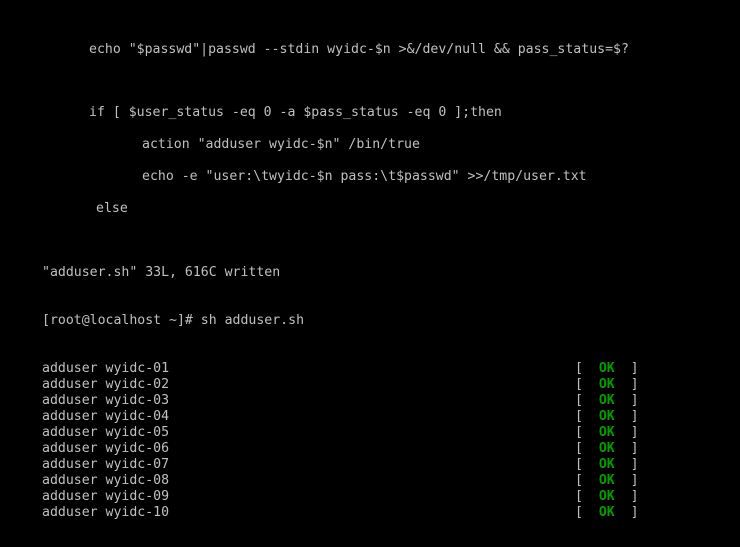 This screenshot has height=547, width=740. What do you see at coordinates (391, 481) in the screenshot?
I see `adduser-result-row: adduser wyidc-08 [ OK ]` at bounding box center [391, 481].